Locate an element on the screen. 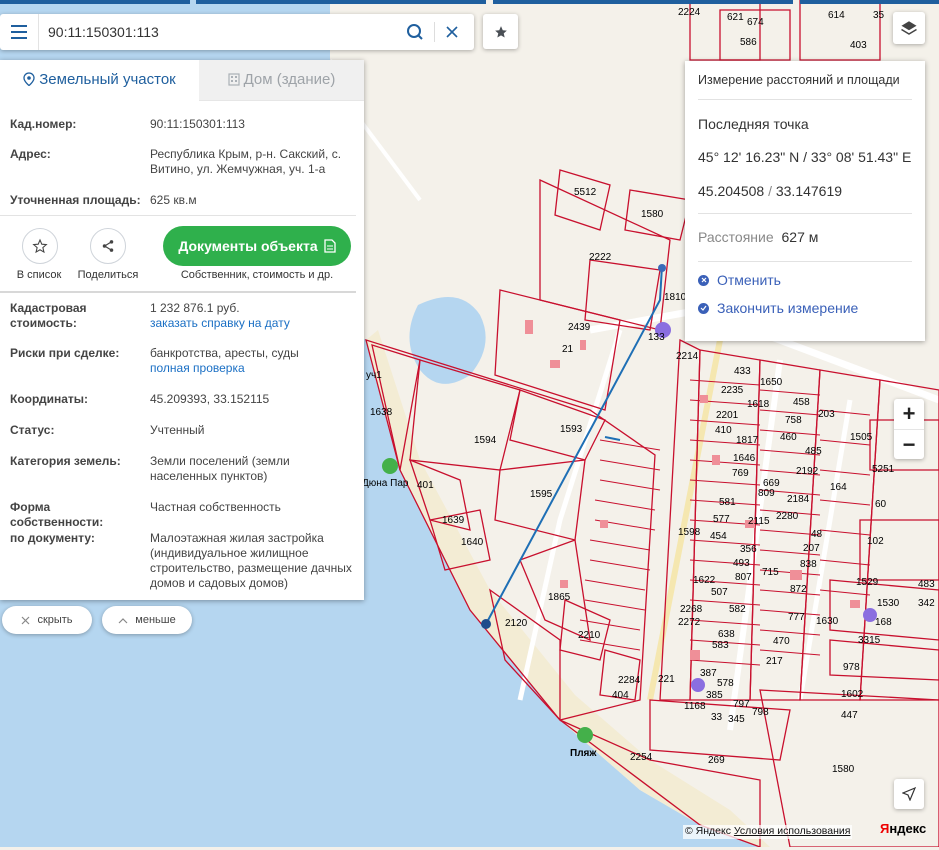  hide-label: скрыть is located at coordinates (55, 620).